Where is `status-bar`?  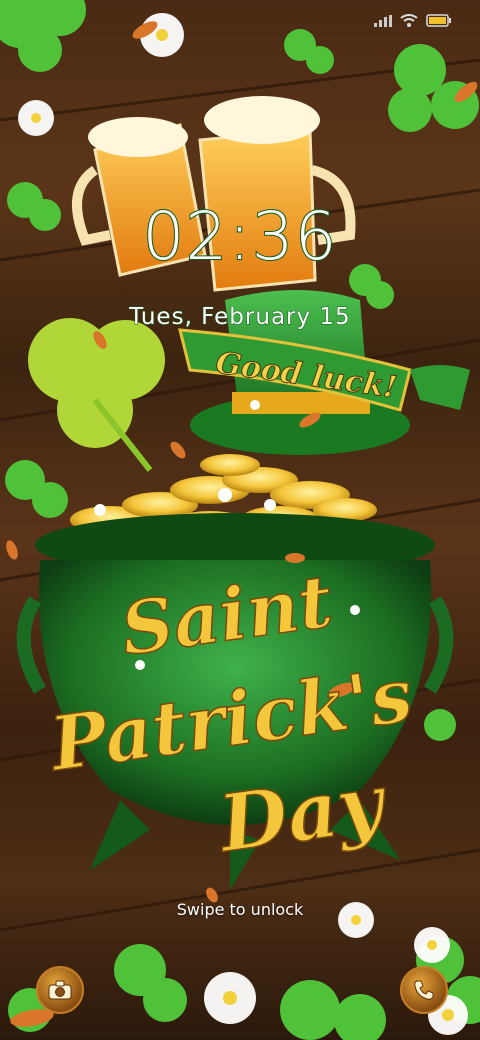 status-bar is located at coordinates (413, 20).